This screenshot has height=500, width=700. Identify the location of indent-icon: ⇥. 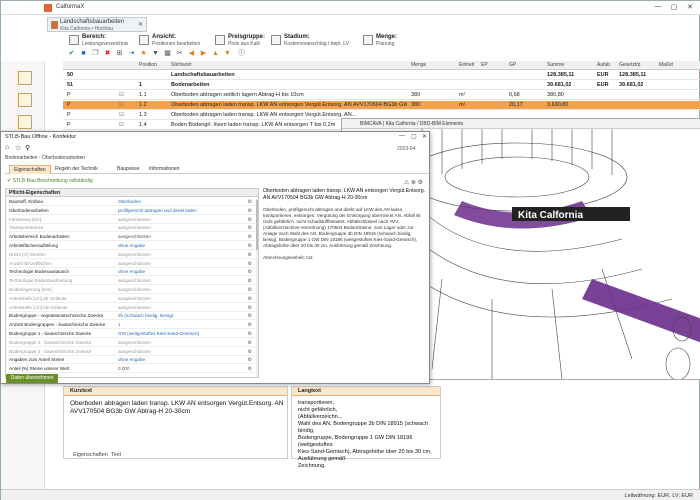
(131, 53).